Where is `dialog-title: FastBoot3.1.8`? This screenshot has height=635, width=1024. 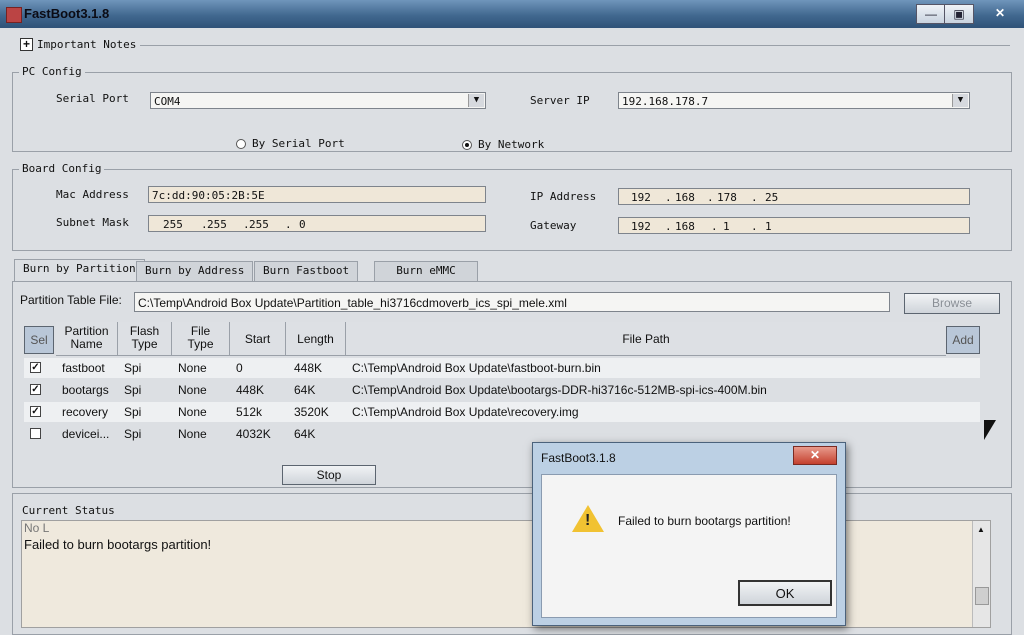 dialog-title: FastBoot3.1.8 is located at coordinates (578, 458).